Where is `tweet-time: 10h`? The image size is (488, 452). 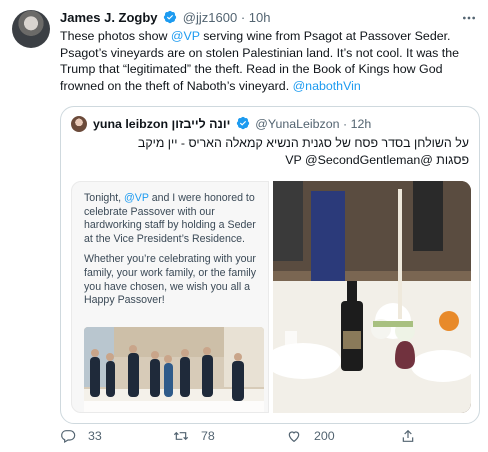
tweet-time: 10h is located at coordinates (260, 17).